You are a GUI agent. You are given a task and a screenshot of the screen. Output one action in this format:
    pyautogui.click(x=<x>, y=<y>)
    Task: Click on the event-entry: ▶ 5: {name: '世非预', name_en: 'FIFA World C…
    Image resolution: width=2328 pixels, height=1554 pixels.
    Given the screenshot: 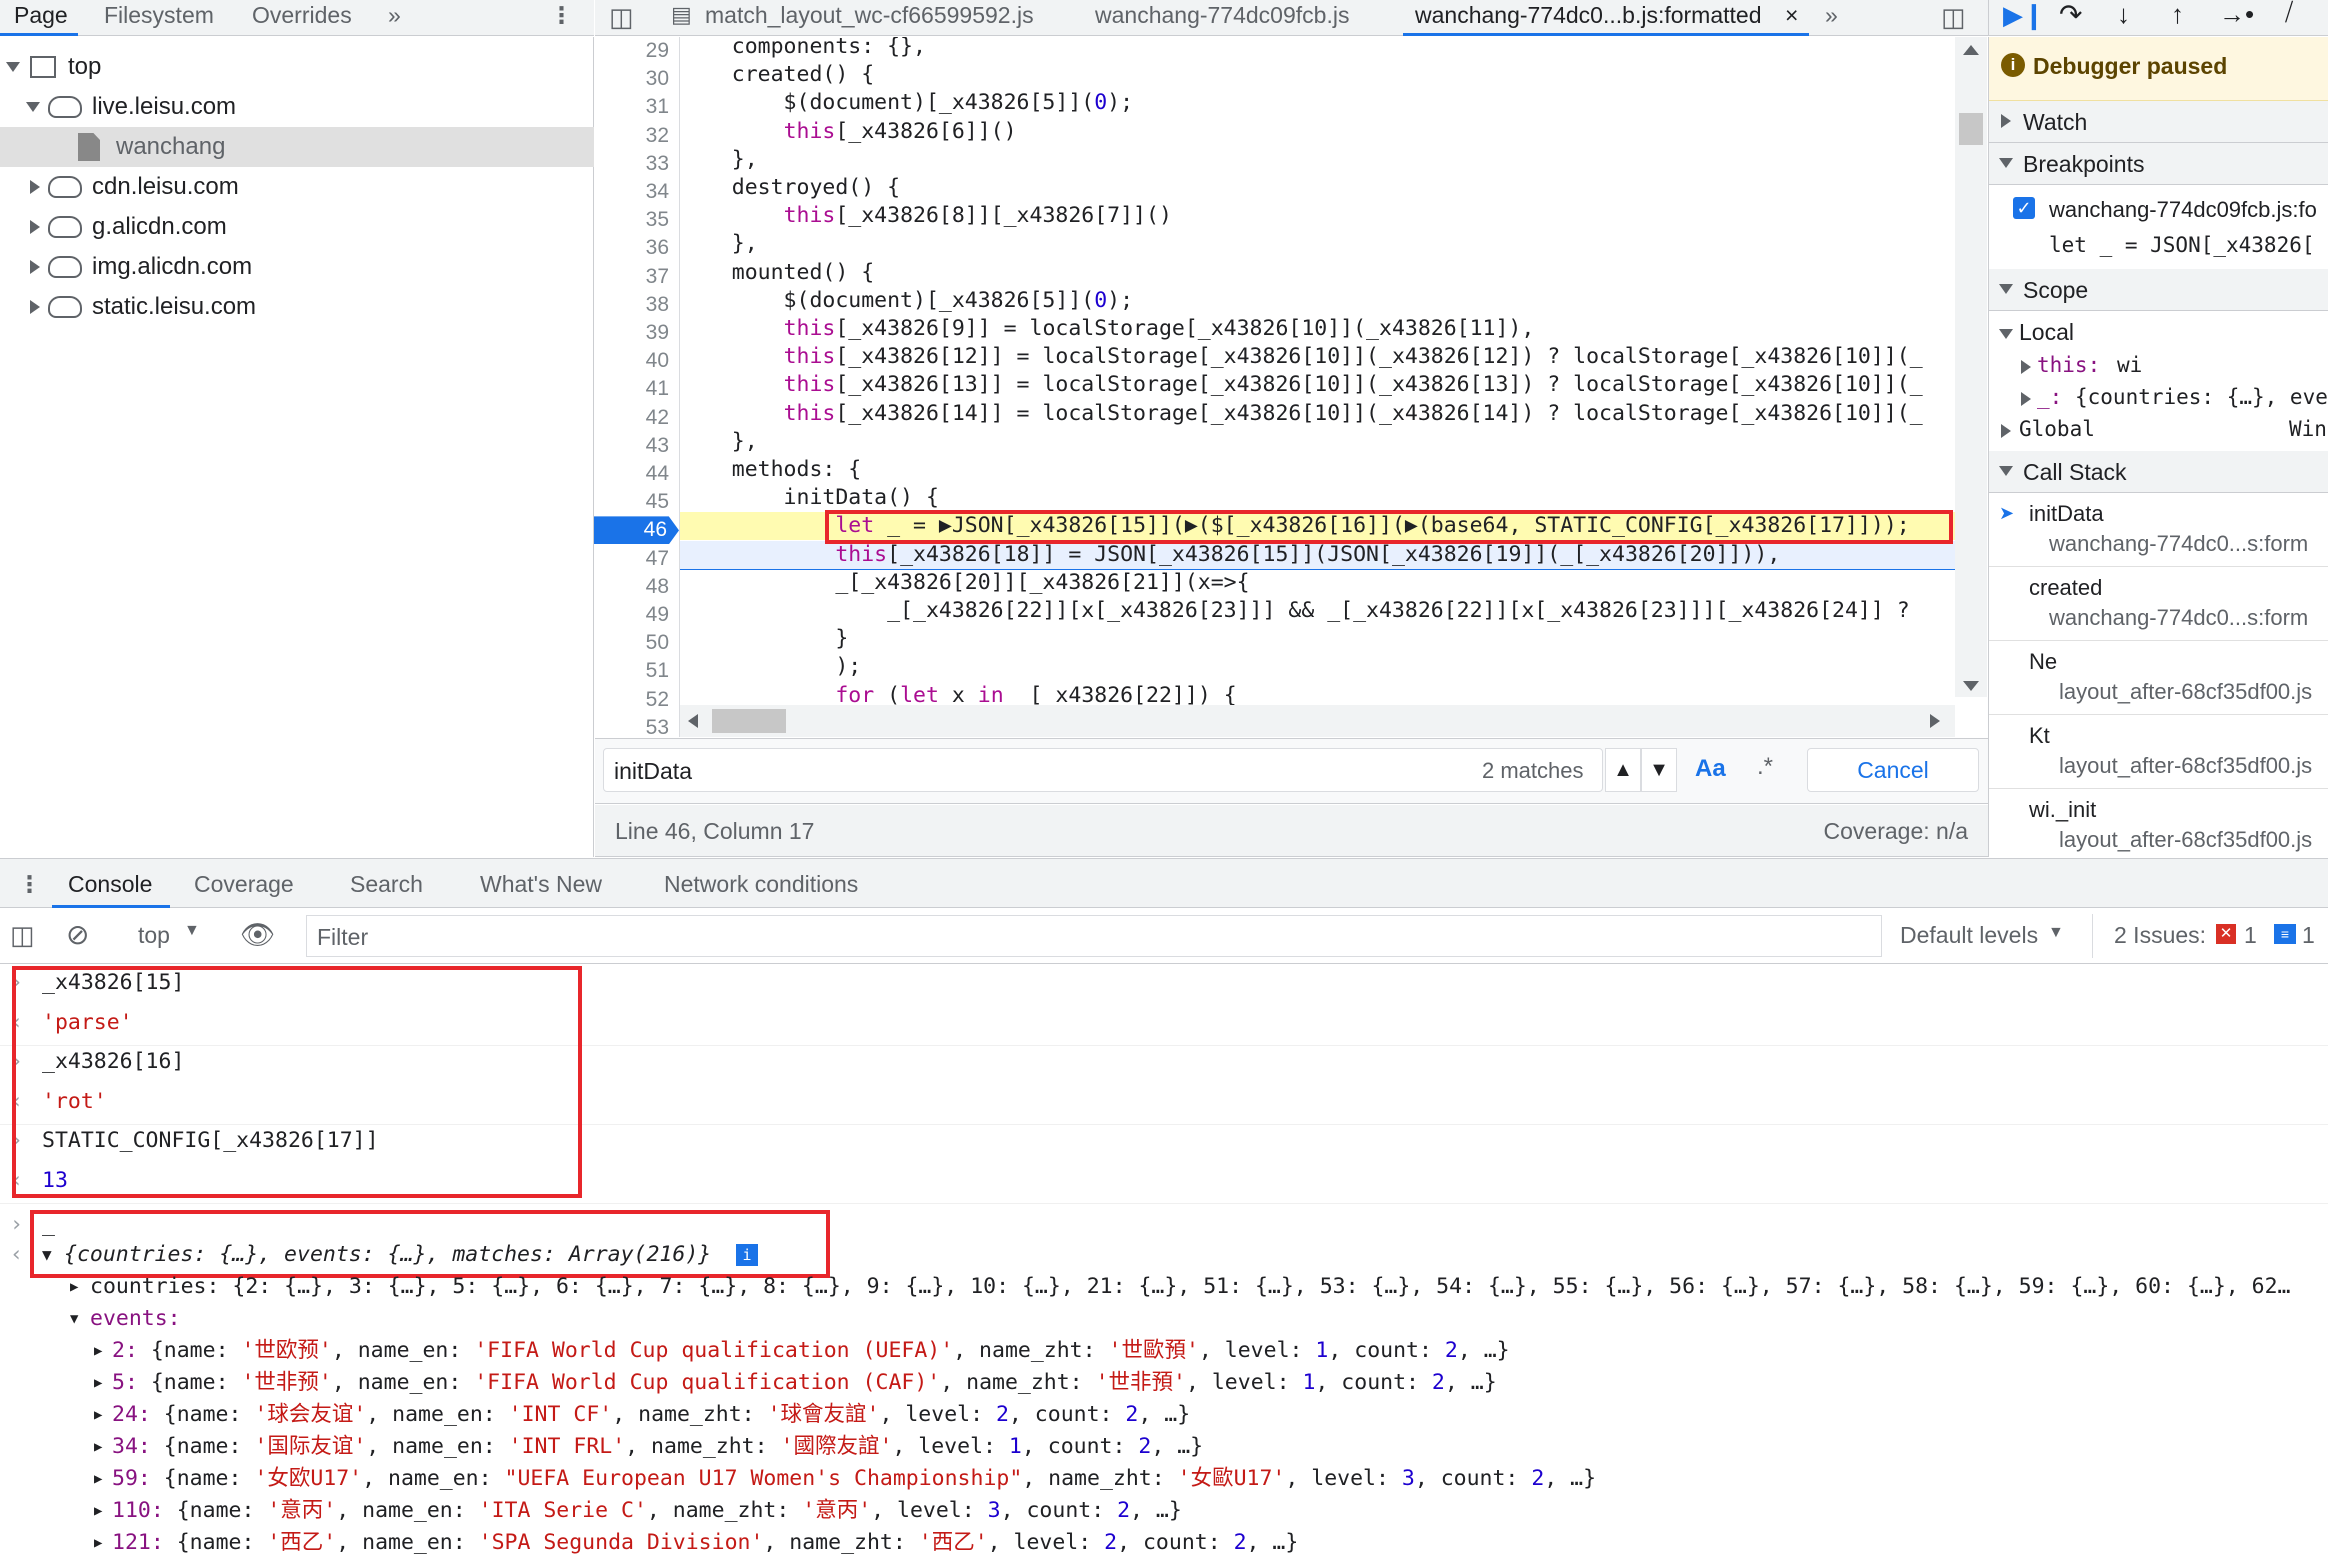 What is the action you would take?
    pyautogui.click(x=1164, y=1384)
    